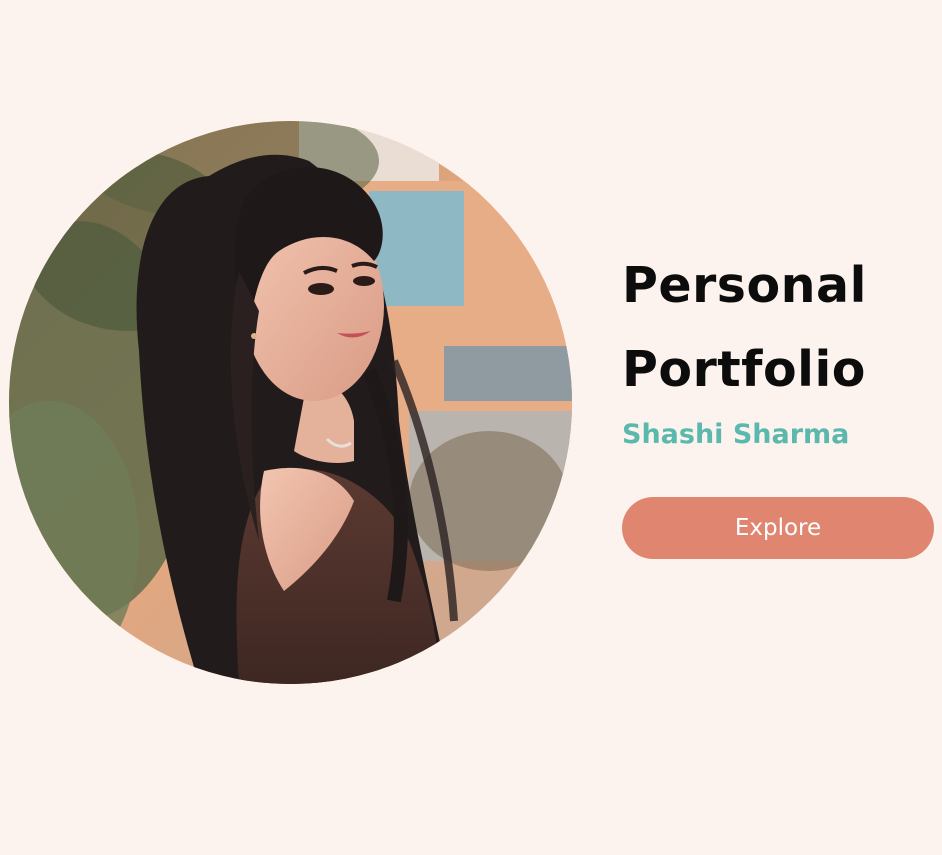 This screenshot has width=942, height=855. Describe the element at coordinates (778, 528) in the screenshot. I see `explore-button: Explore` at that location.